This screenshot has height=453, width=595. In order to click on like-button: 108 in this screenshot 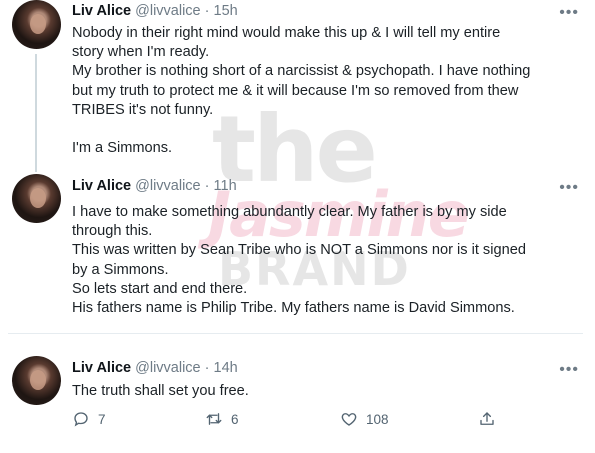, I will do `click(364, 419)`.